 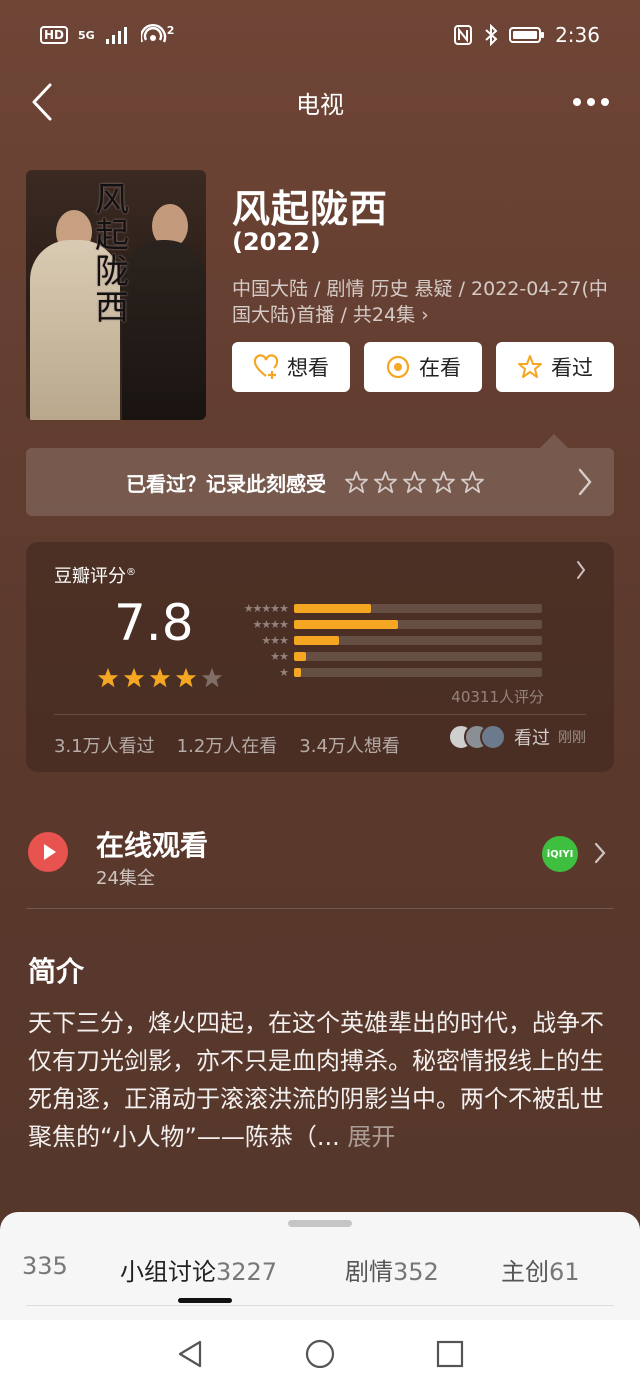 What do you see at coordinates (517, 737) in the screenshot?
I see `friends-watched: 看过 刚刚` at bounding box center [517, 737].